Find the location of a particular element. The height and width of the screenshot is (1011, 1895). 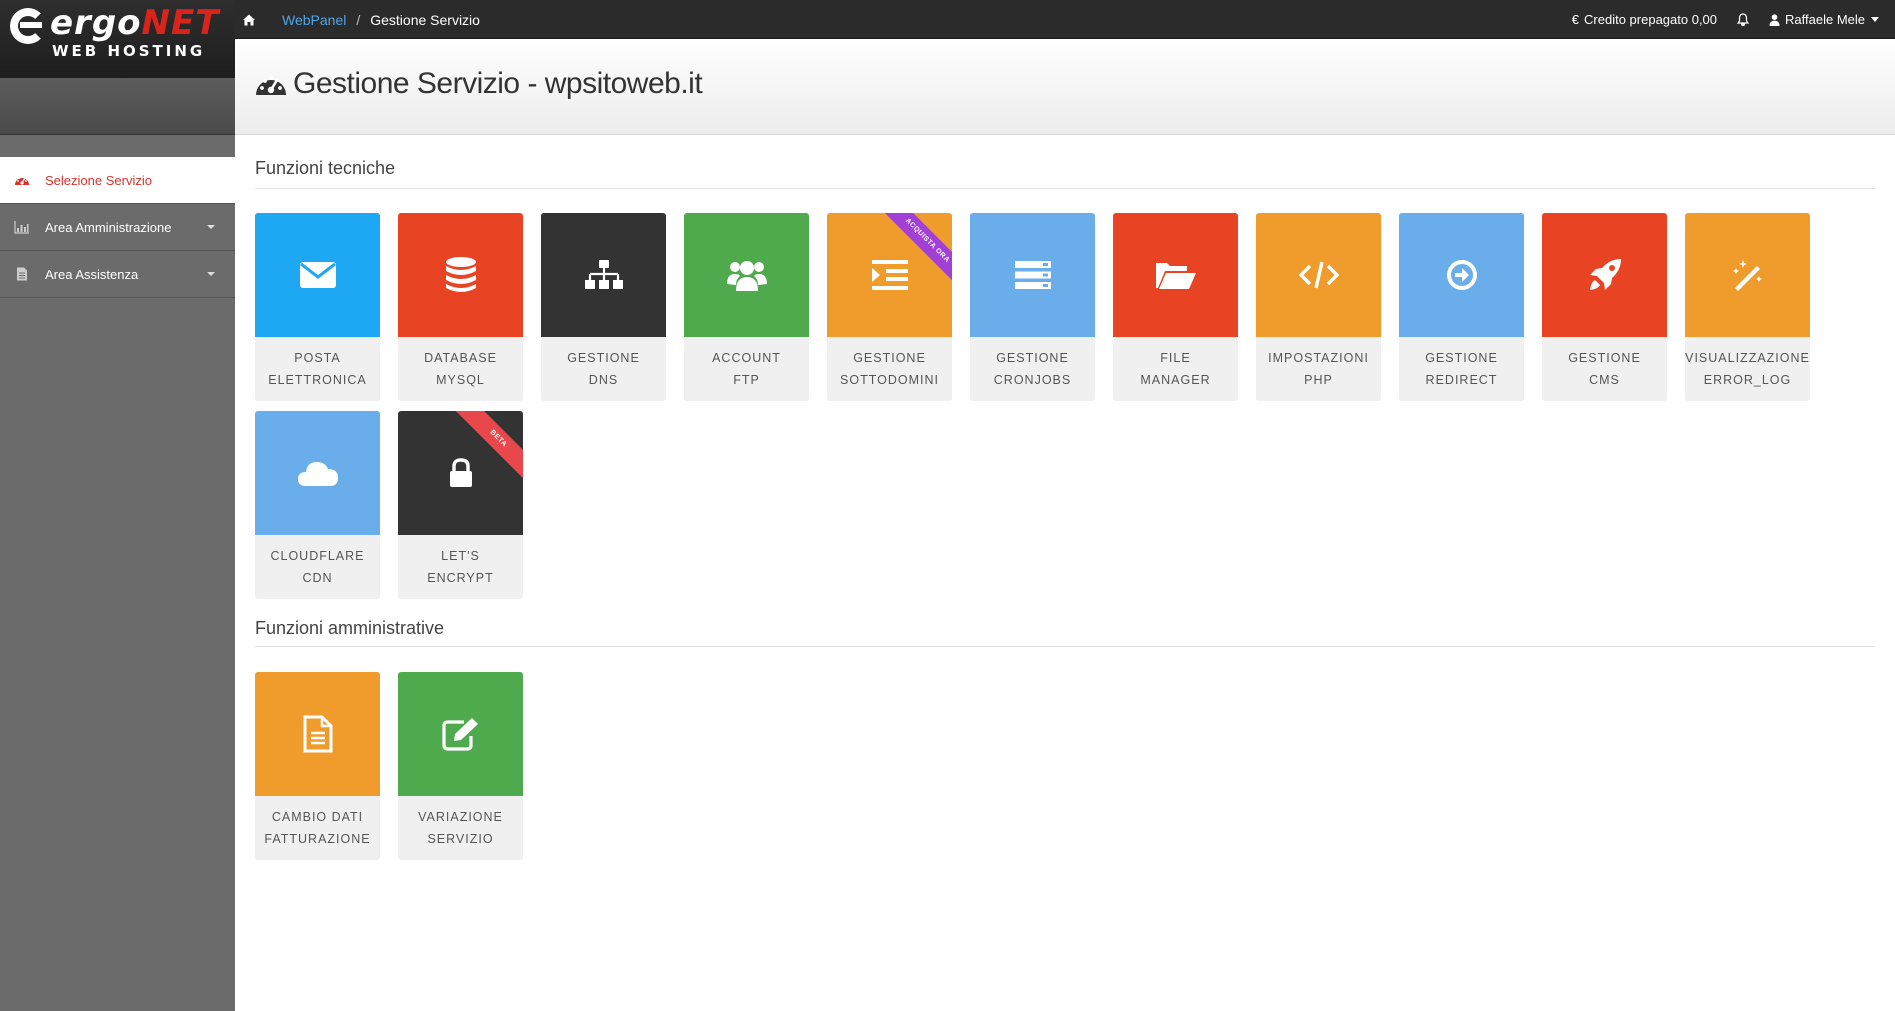

lock-icon is located at coordinates (460, 472).